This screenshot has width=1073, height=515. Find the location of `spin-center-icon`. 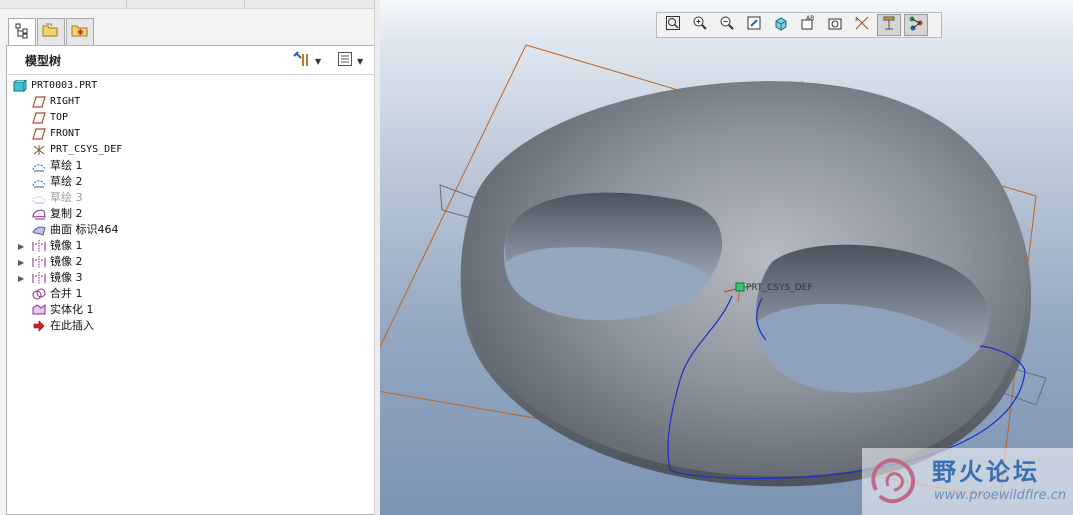

spin-center-icon is located at coordinates (916, 25).